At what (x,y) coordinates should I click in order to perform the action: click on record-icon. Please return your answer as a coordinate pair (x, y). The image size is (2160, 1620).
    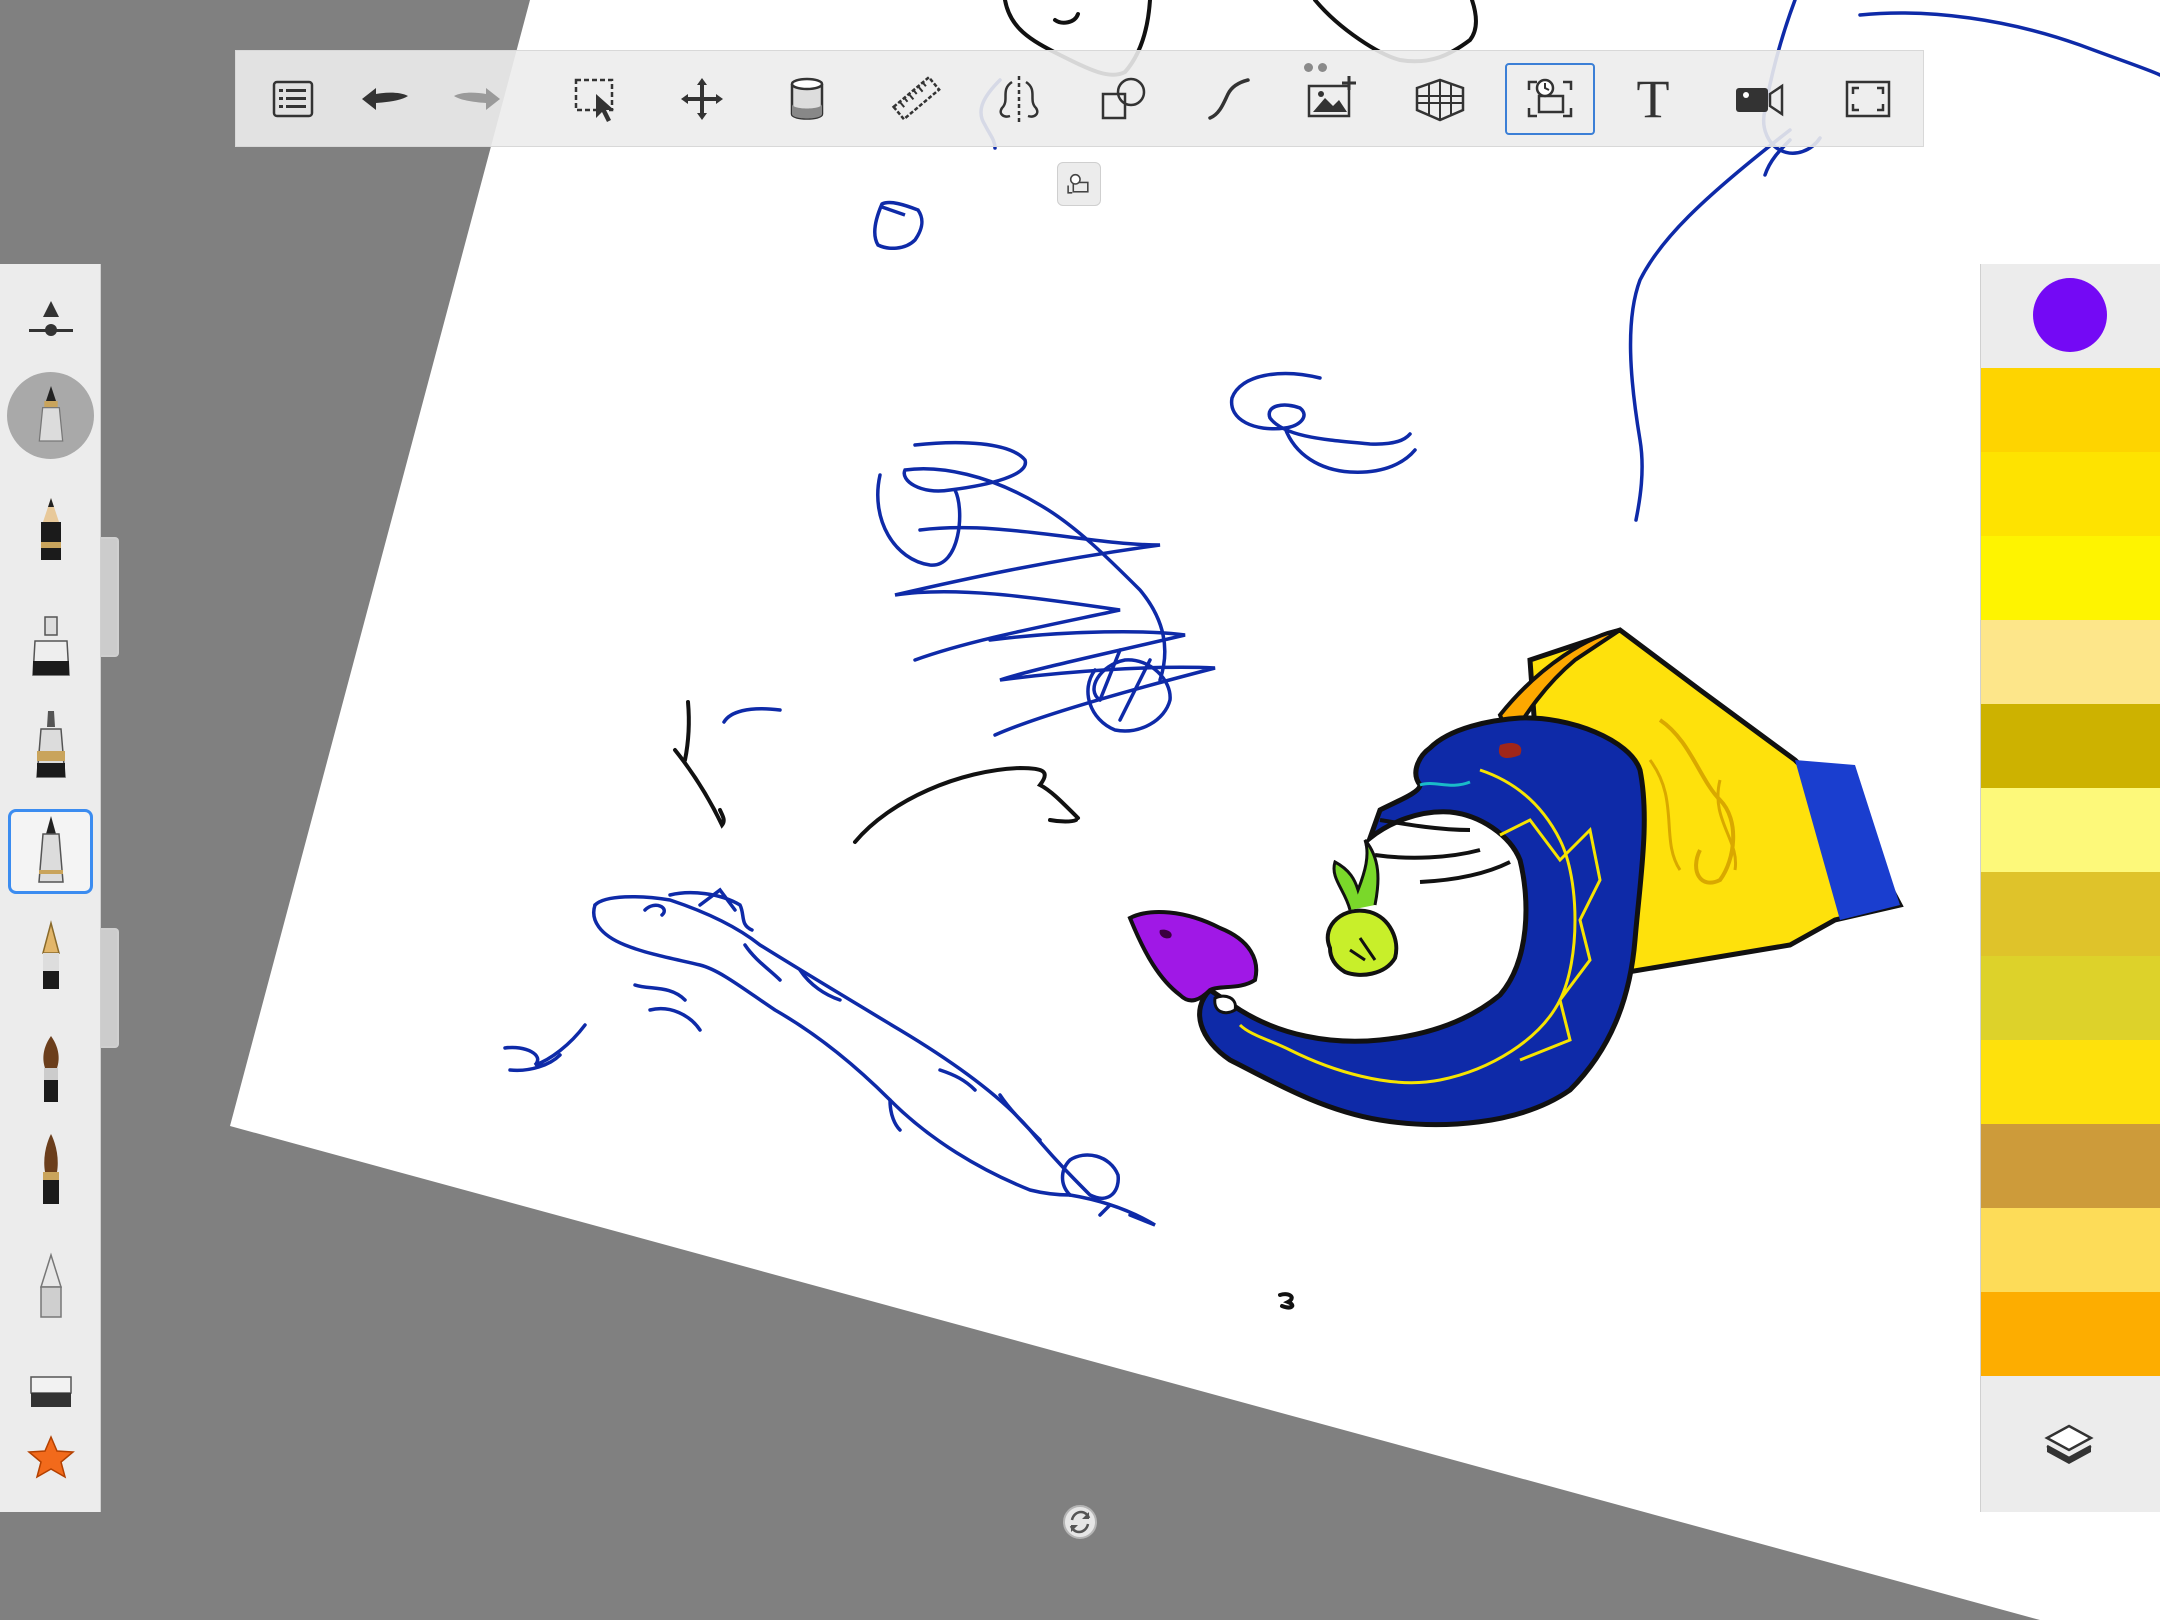
    Looking at the image, I should click on (1760, 100).